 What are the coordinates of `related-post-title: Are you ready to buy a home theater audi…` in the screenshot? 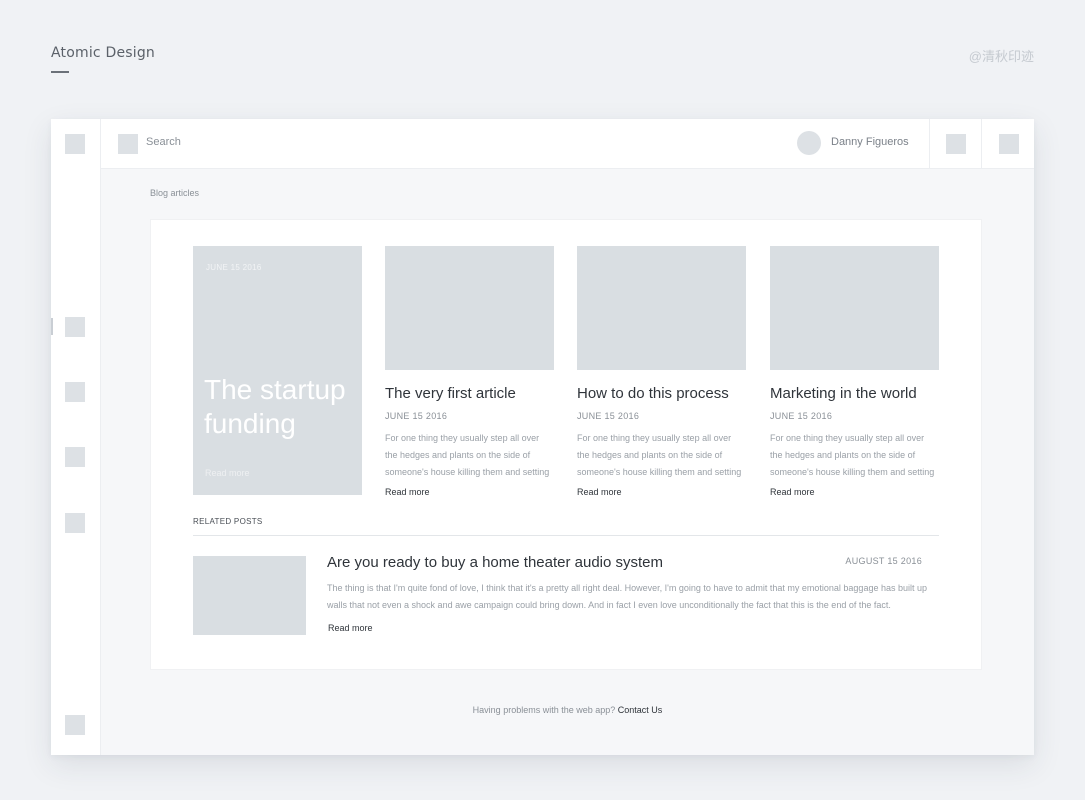 It's located at (495, 562).